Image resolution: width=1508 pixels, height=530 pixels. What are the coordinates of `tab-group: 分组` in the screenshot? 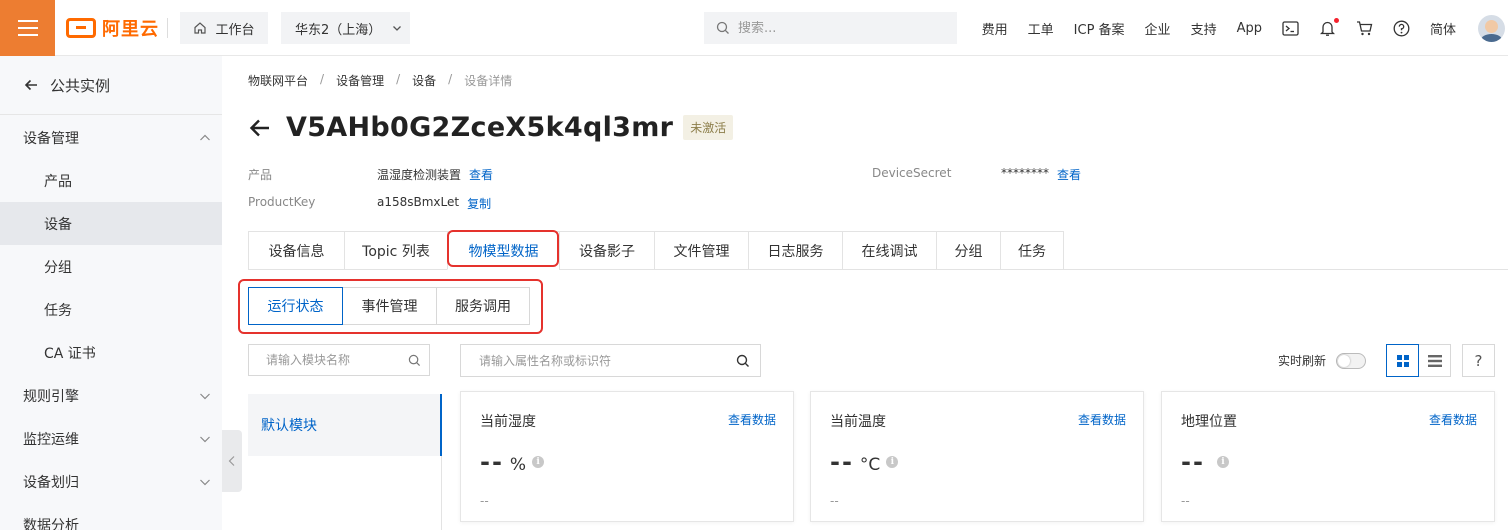 It's located at (968, 250).